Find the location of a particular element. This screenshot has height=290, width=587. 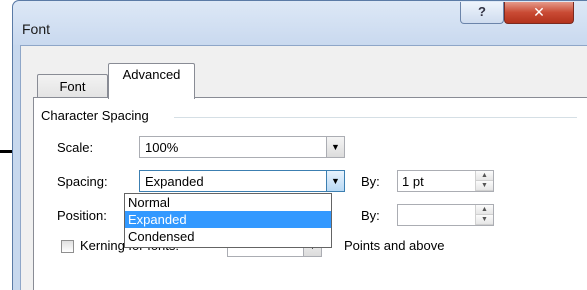

dropdown-option-expanded: Expanded is located at coordinates (228, 219).